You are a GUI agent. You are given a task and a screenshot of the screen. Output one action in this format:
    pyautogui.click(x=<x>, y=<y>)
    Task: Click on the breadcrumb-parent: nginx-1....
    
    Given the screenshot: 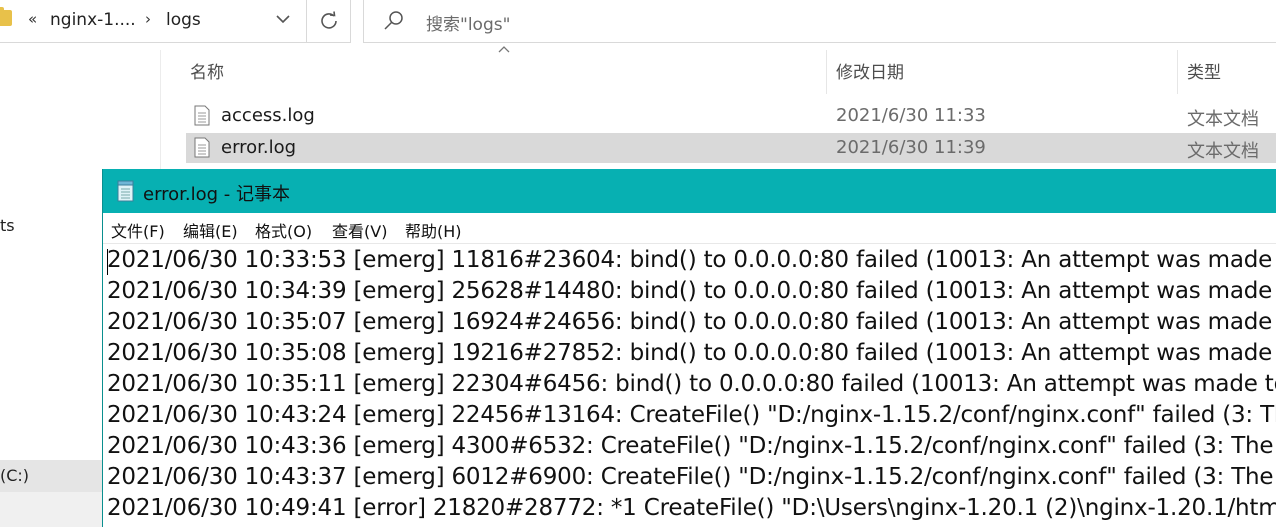 What is the action you would take?
    pyautogui.click(x=93, y=20)
    